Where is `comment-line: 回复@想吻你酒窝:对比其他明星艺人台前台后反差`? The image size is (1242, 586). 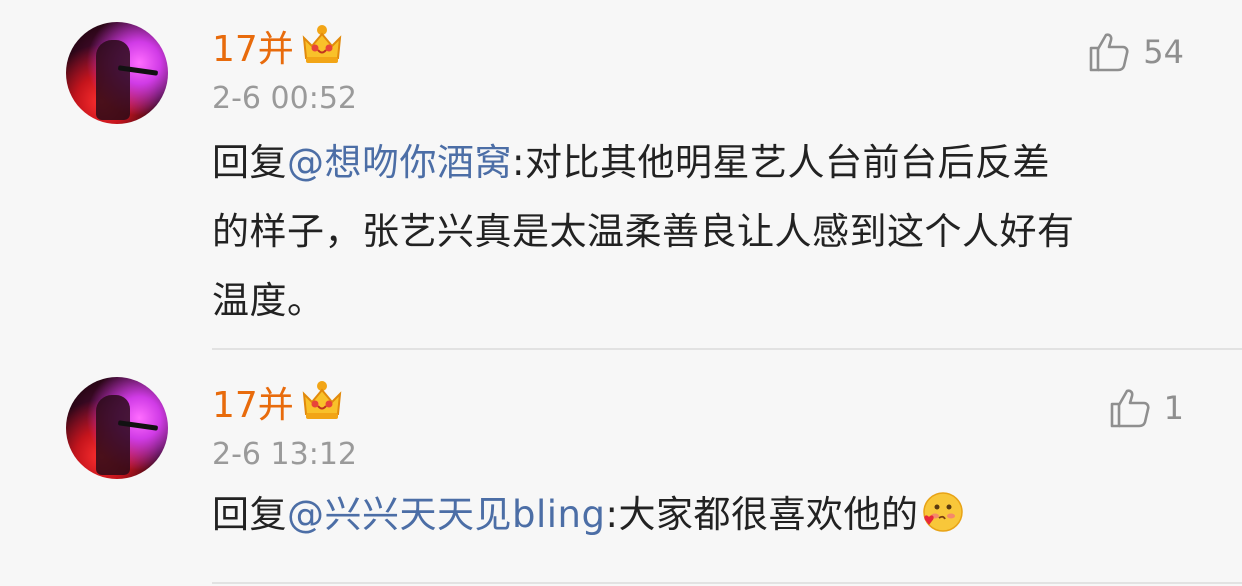
comment-line: 回复@想吻你酒窝:对比其他明星艺人台前台后反差 is located at coordinates (712, 162).